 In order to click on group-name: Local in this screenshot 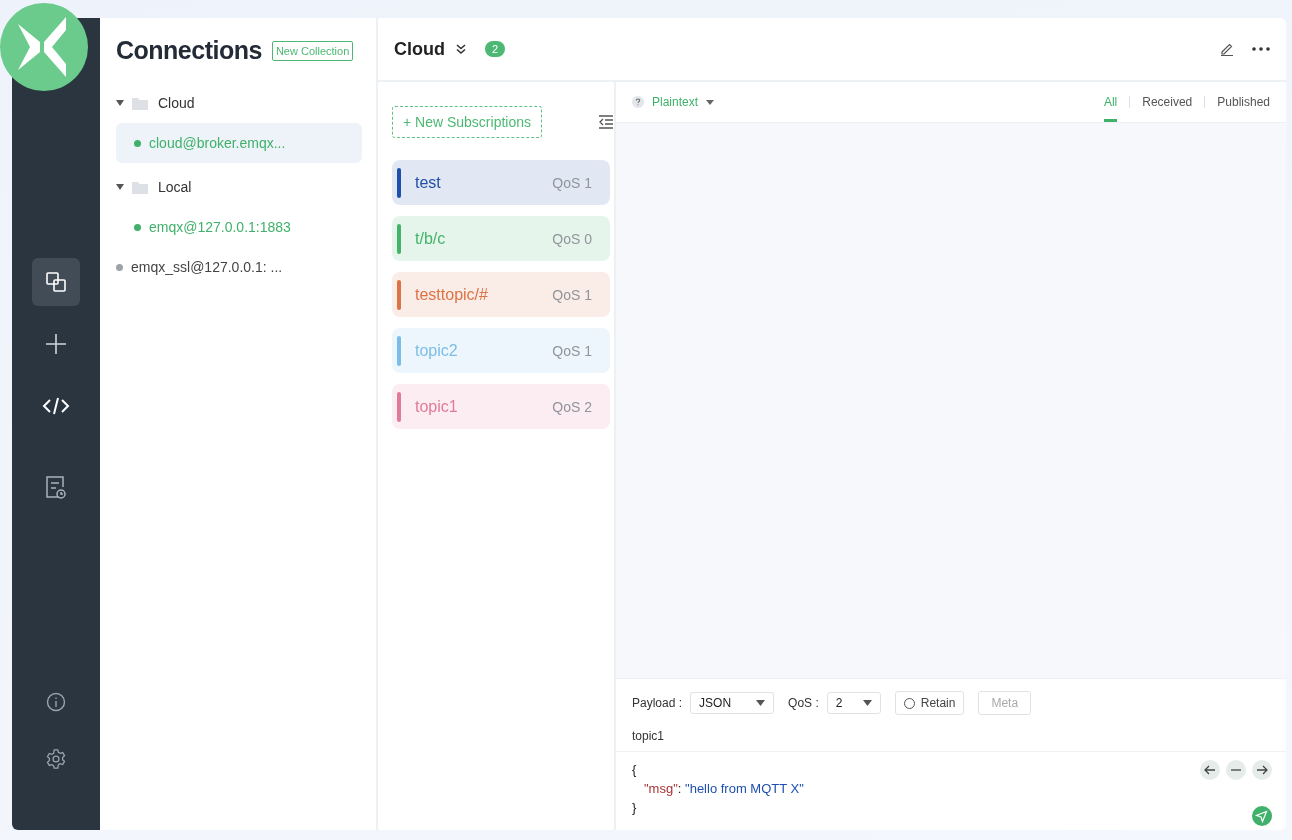, I will do `click(175, 187)`.